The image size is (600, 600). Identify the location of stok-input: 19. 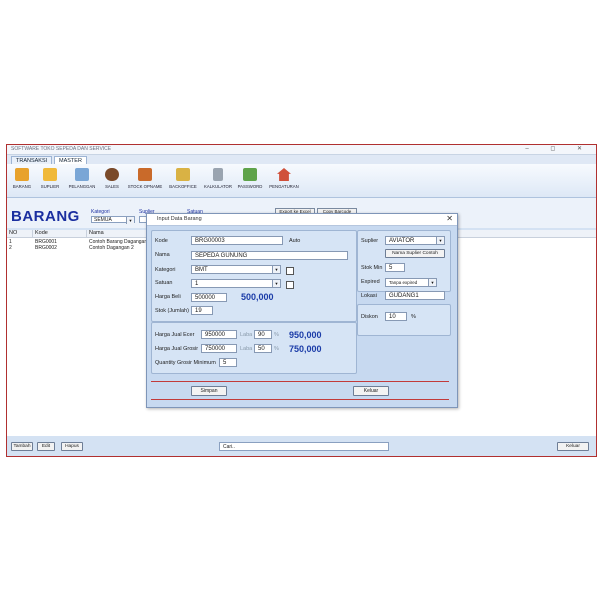
(202, 310).